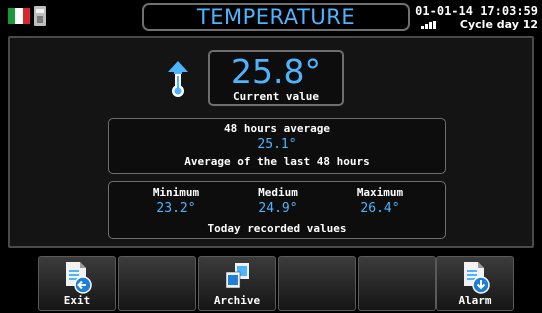  I want to click on medium-label: Medium, so click(278, 192).